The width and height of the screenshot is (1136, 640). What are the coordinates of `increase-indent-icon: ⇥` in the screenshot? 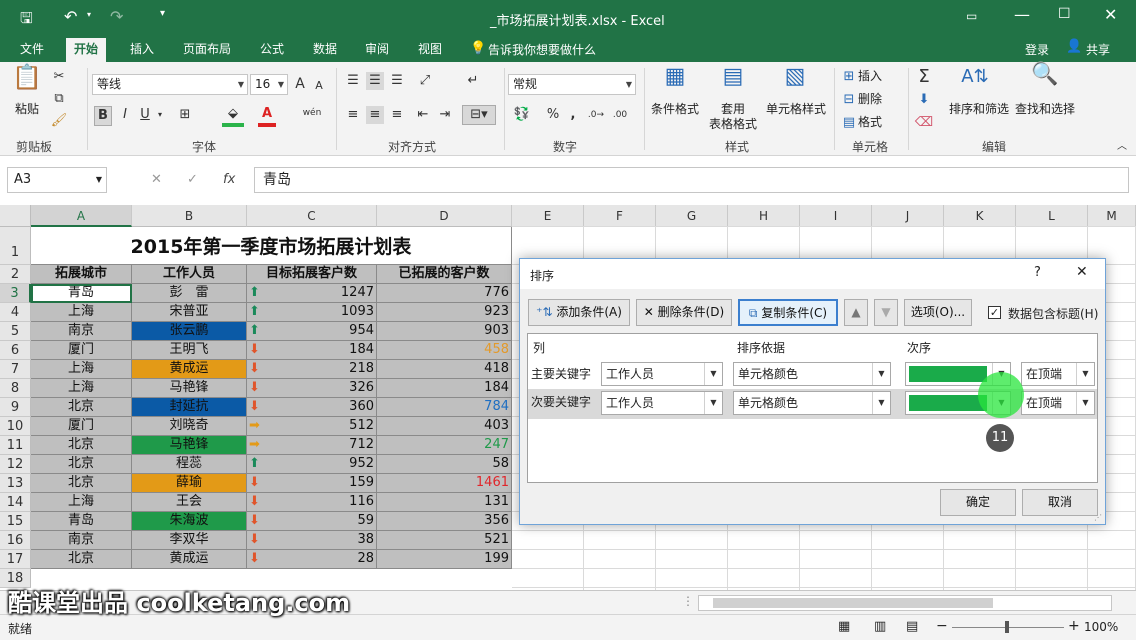 It's located at (445, 115).